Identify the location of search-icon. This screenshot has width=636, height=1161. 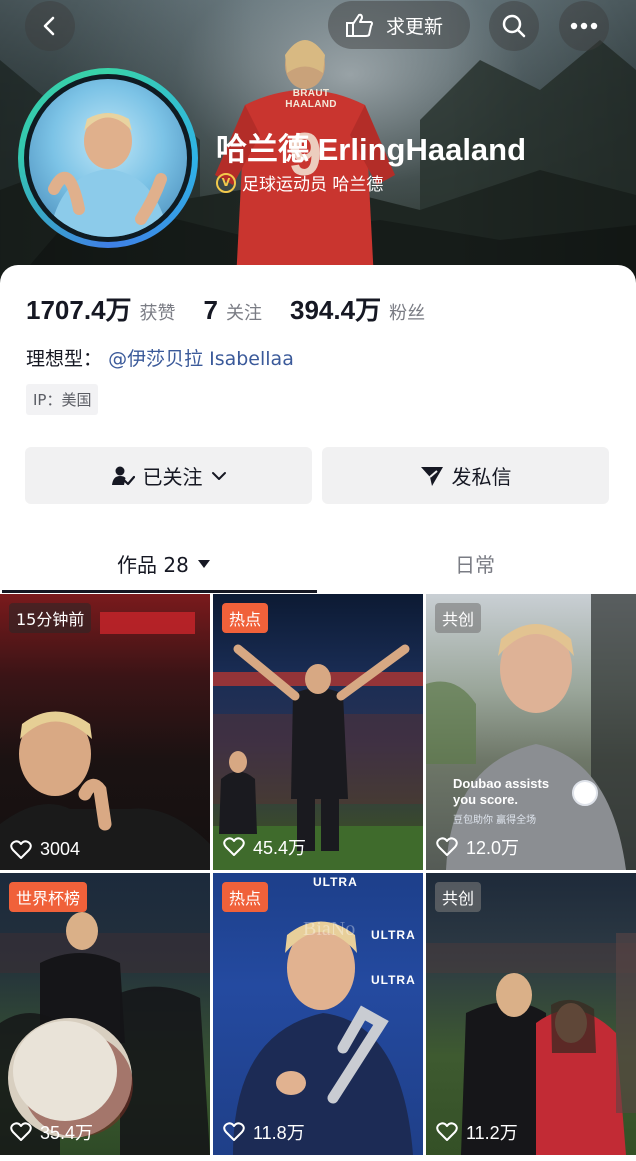
(514, 26).